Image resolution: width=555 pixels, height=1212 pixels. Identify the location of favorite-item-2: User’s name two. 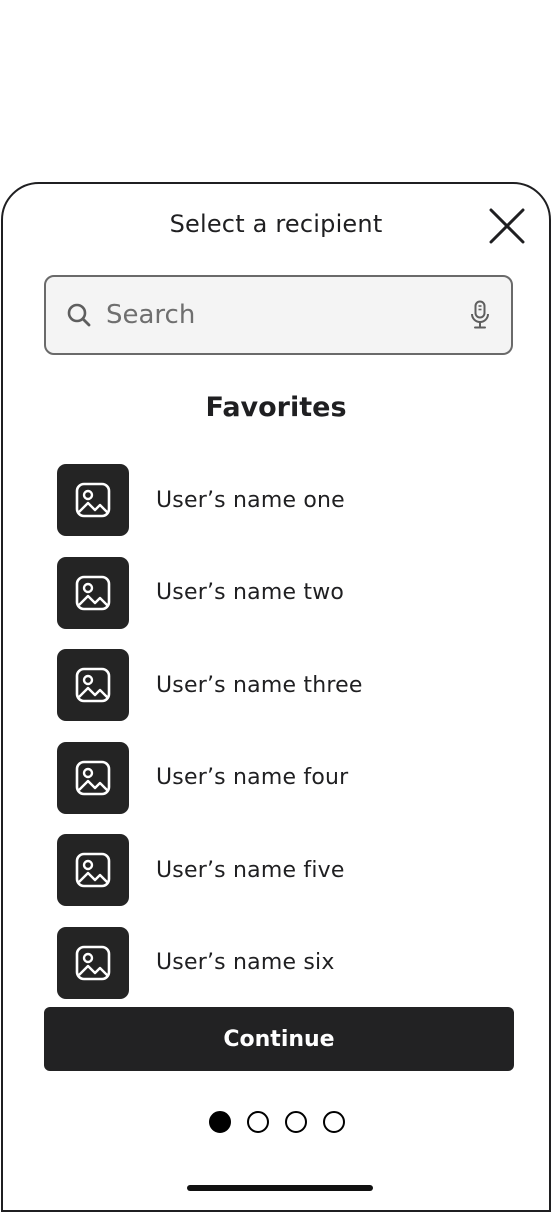
(277, 592).